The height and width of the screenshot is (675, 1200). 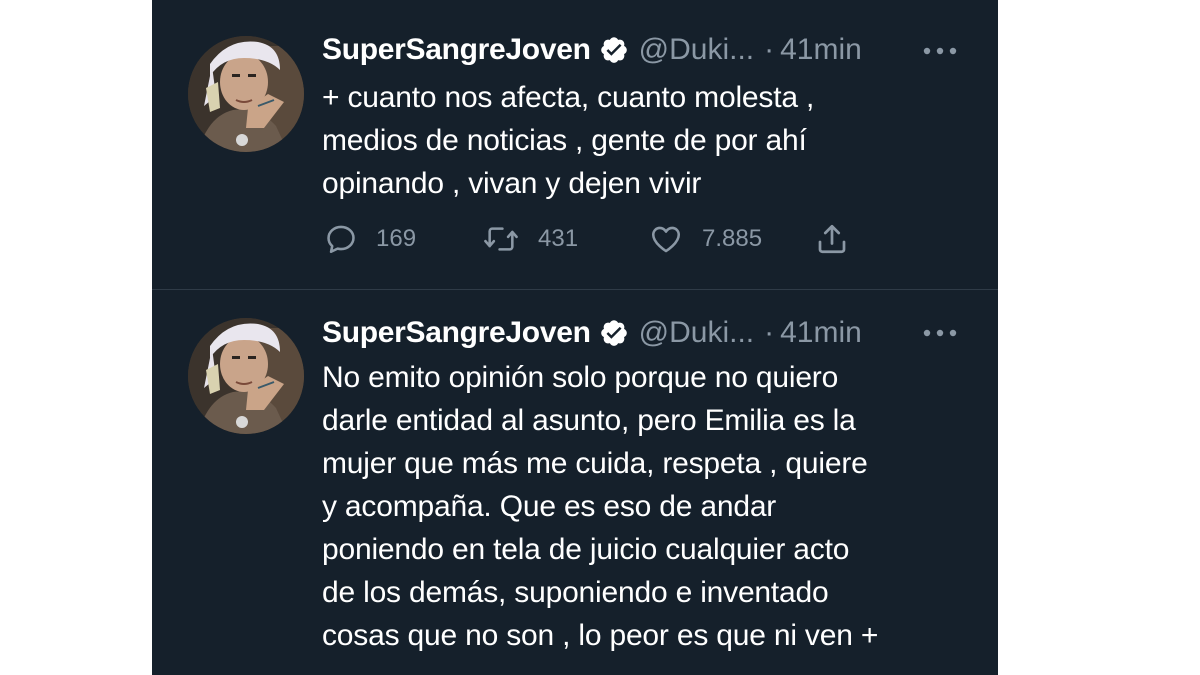 I want to click on like-count: 7.885, so click(x=732, y=238).